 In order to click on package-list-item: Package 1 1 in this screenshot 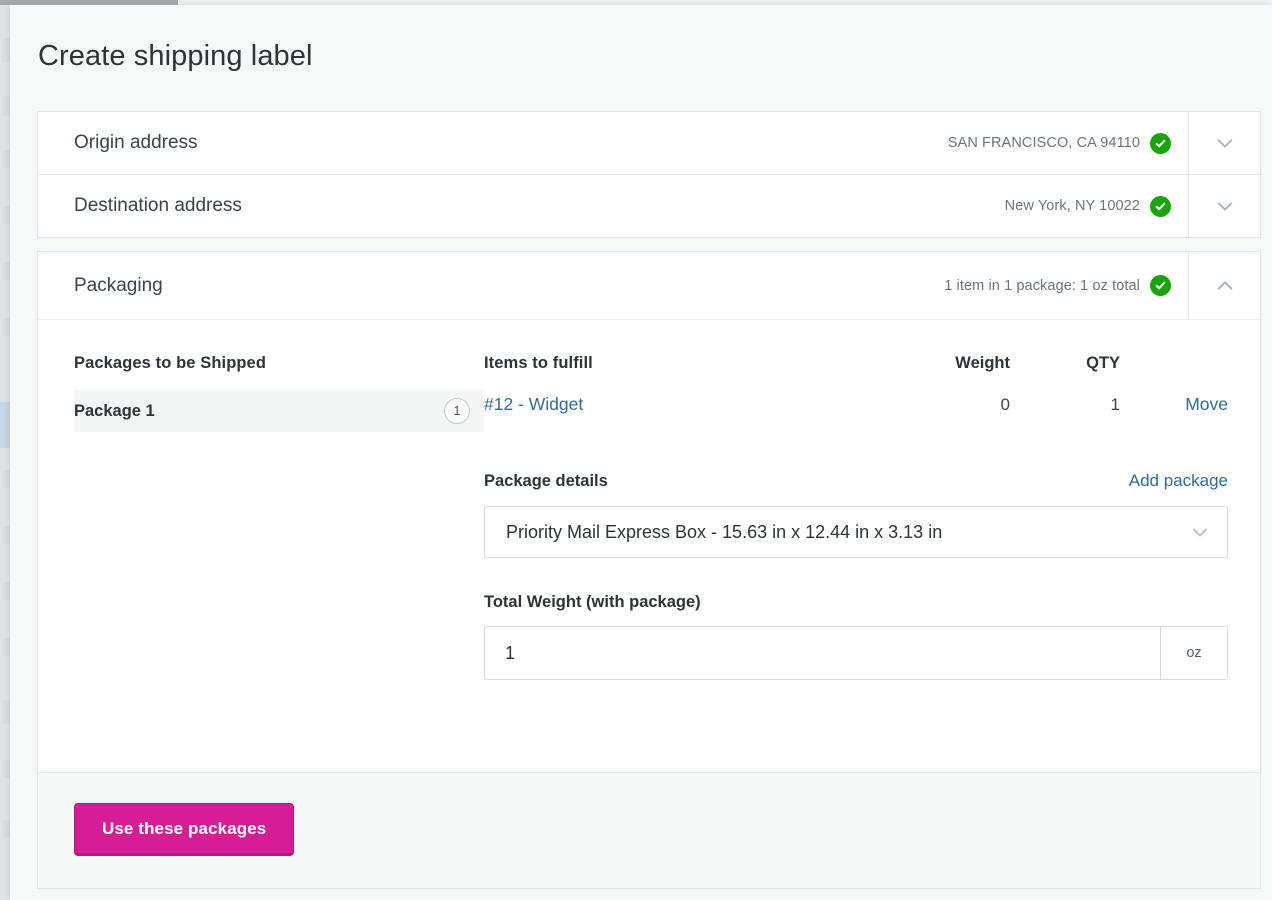, I will do `click(279, 411)`.